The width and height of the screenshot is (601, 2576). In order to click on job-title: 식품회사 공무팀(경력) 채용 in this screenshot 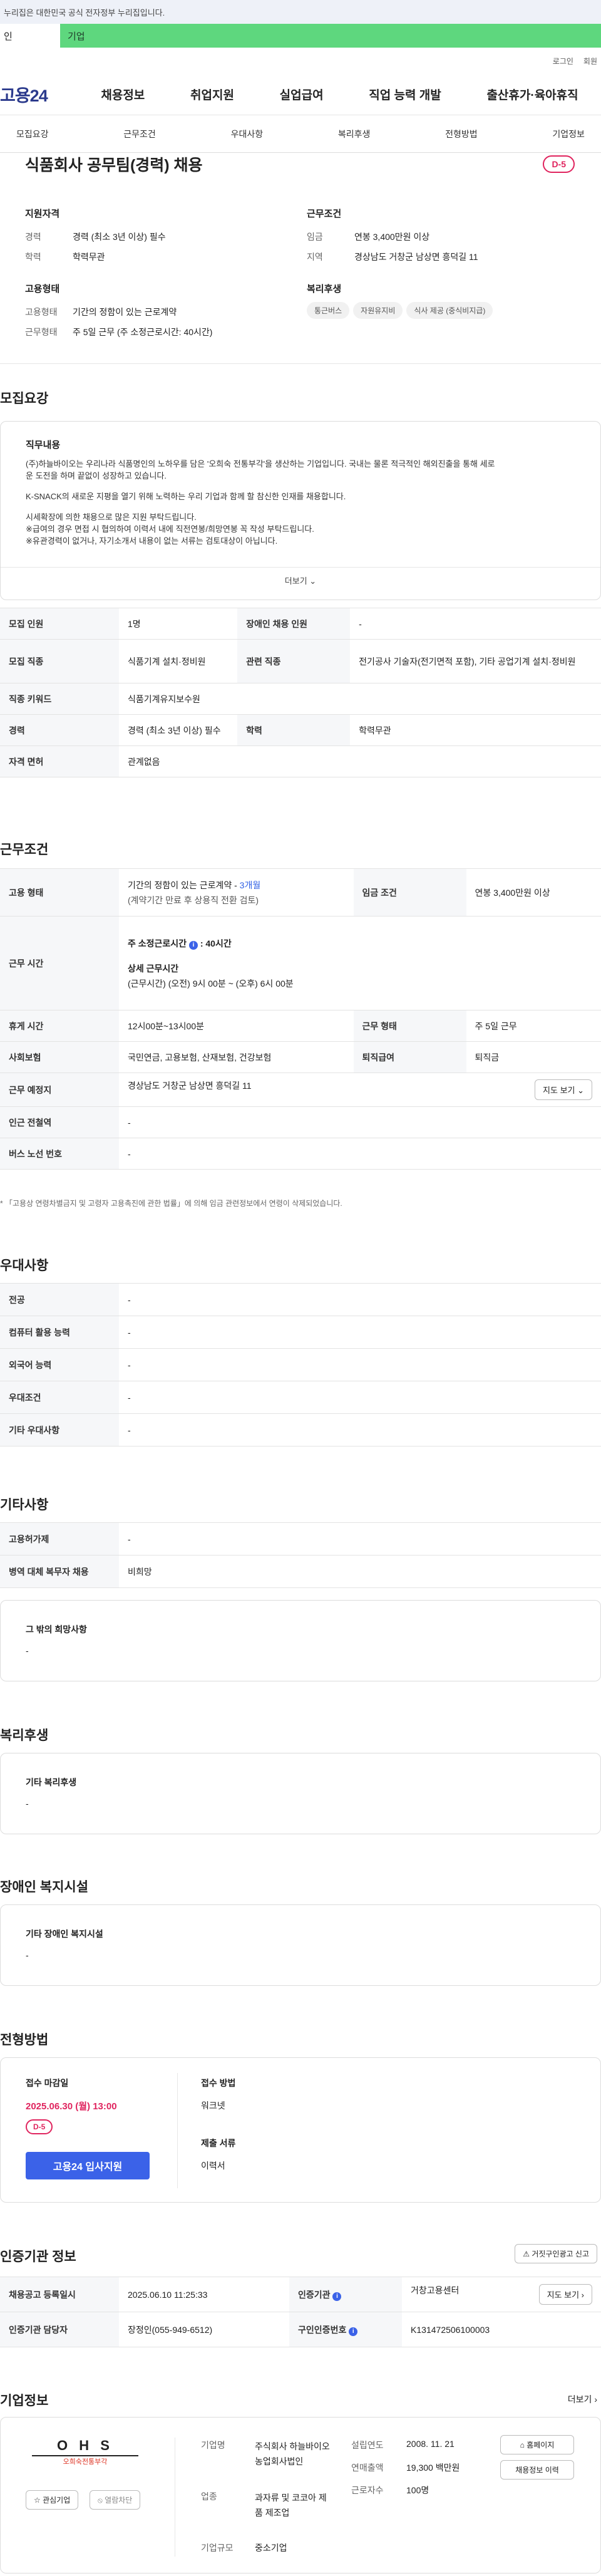, I will do `click(114, 165)`.